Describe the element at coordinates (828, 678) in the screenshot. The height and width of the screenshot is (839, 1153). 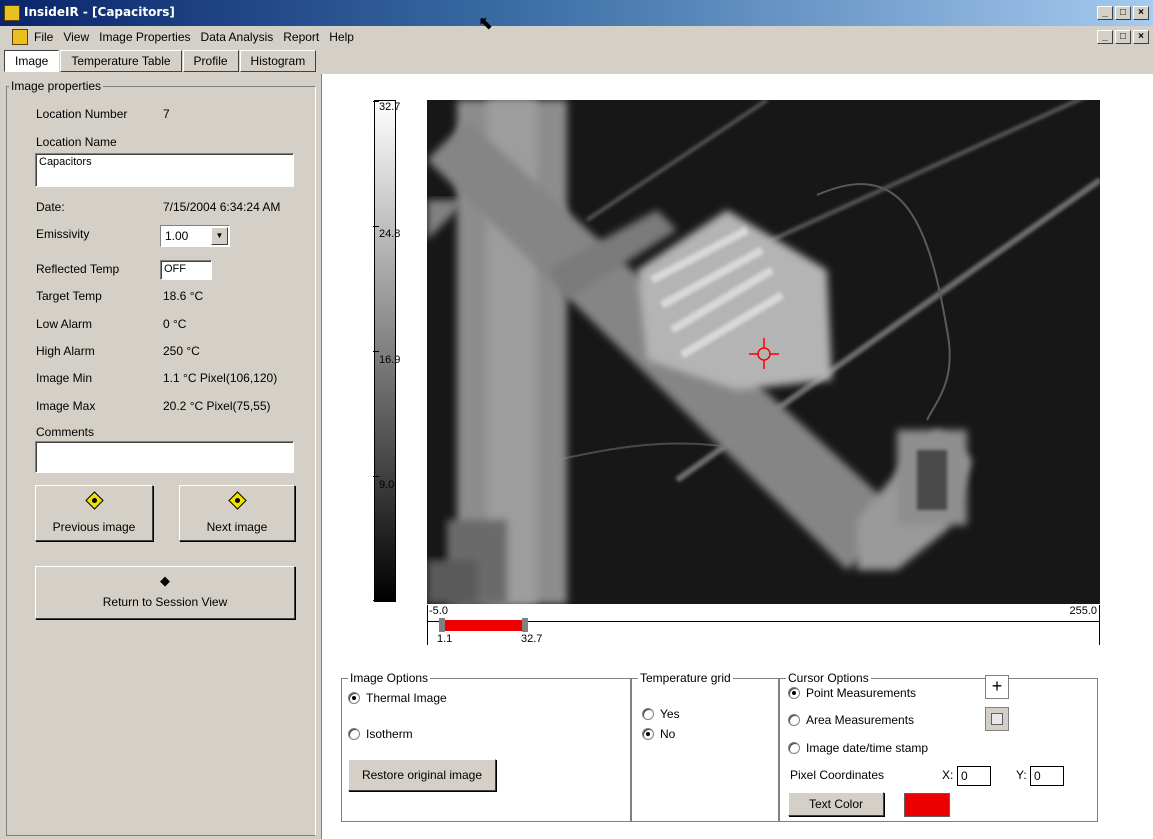
I see `cursor-options-legend: Cursor Options` at that location.